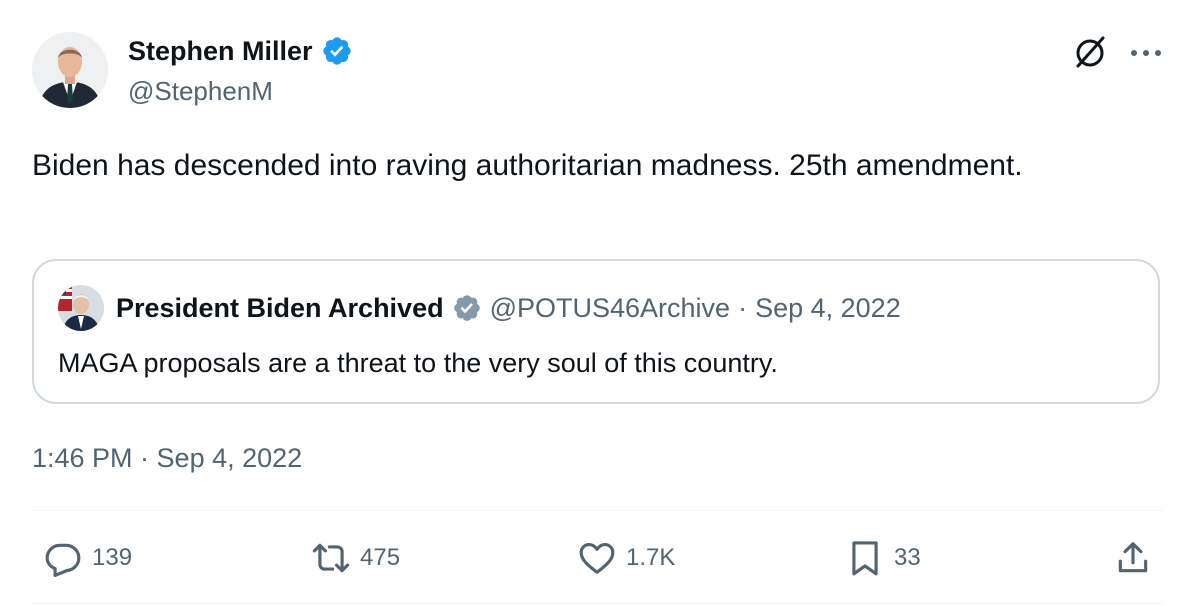 This screenshot has height=606, width=1194. What do you see at coordinates (112, 557) in the screenshot?
I see `reply-count: 139` at bounding box center [112, 557].